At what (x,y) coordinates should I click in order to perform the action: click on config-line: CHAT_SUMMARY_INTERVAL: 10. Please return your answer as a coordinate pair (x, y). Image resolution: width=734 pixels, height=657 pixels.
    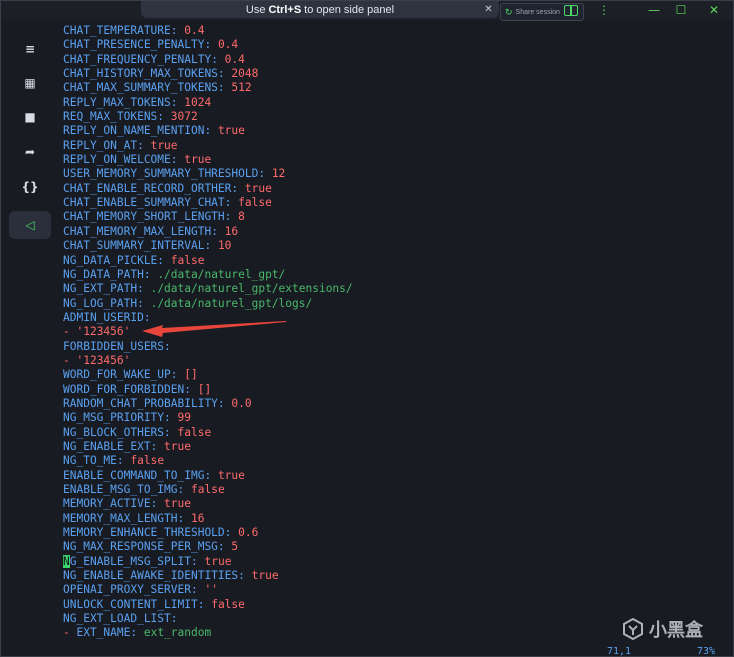
    Looking at the image, I should click on (147, 246).